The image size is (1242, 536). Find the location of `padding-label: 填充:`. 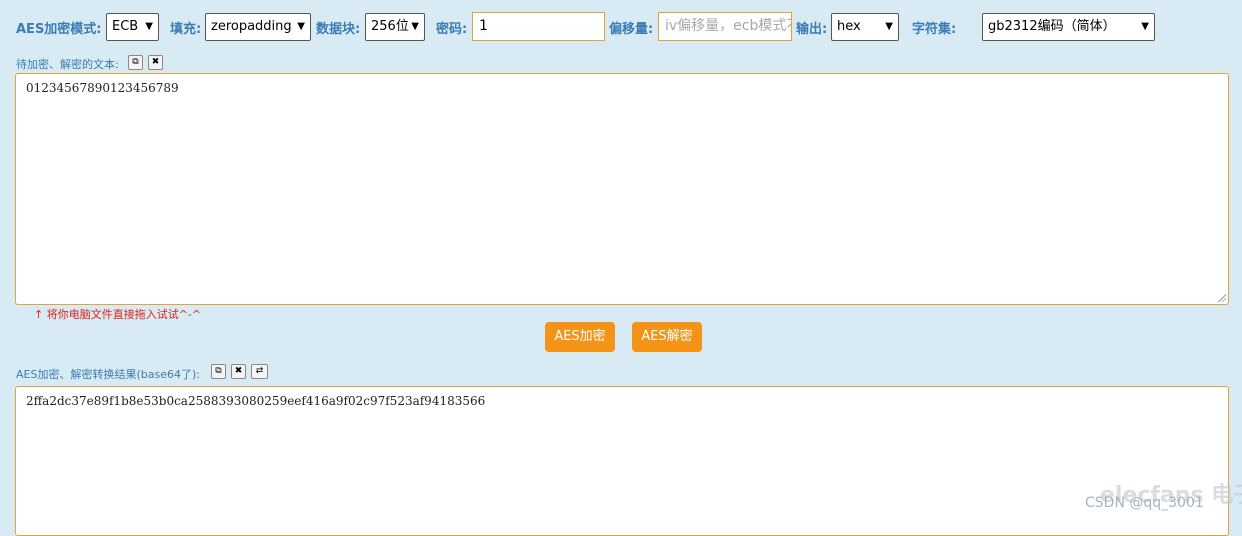

padding-label: 填充: is located at coordinates (186, 29).